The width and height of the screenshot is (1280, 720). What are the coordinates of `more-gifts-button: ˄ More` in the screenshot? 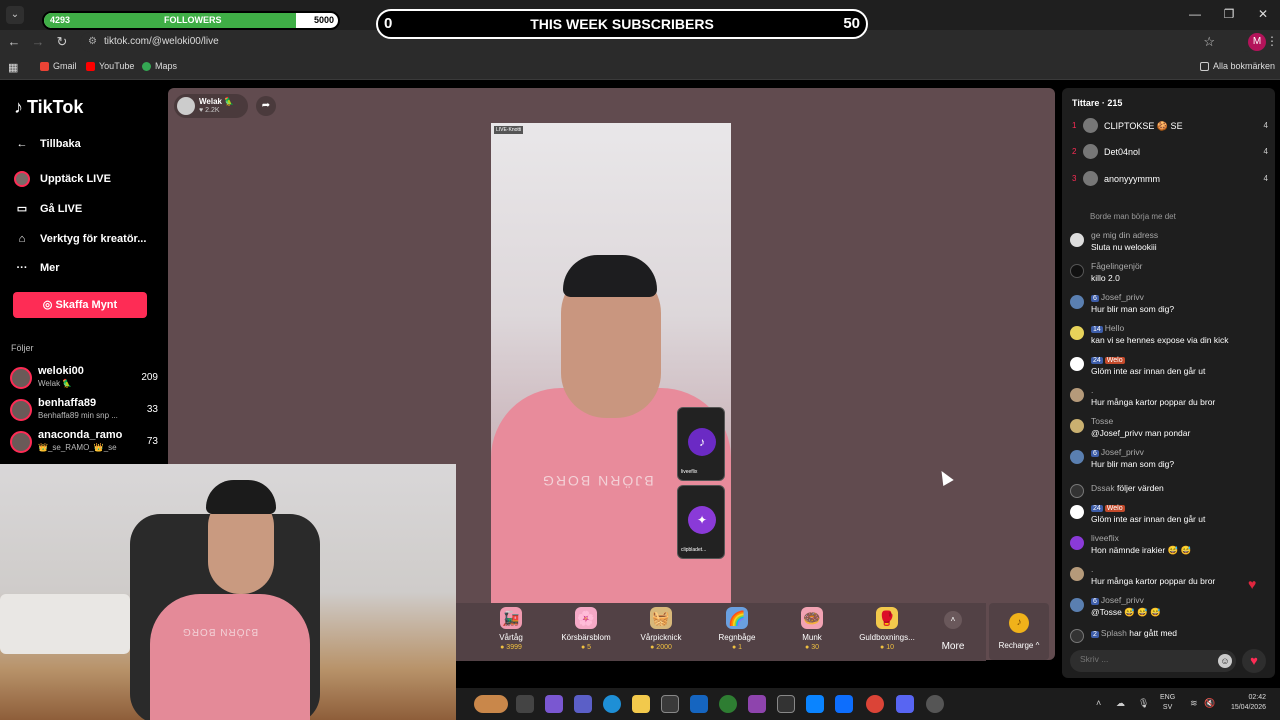 It's located at (953, 631).